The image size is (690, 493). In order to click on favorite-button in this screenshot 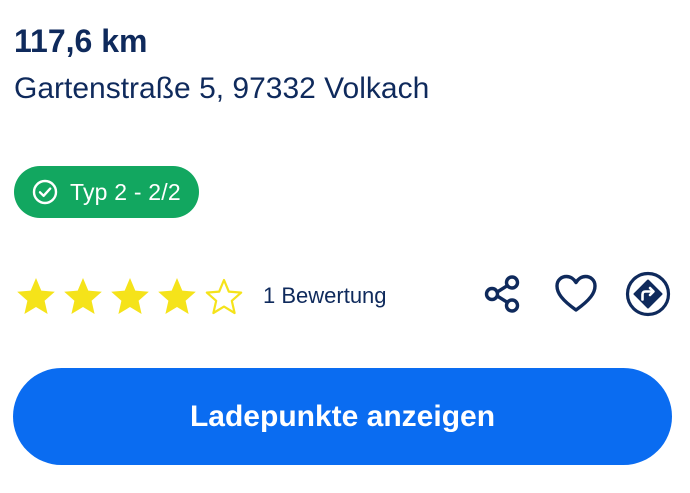, I will do `click(576, 296)`.